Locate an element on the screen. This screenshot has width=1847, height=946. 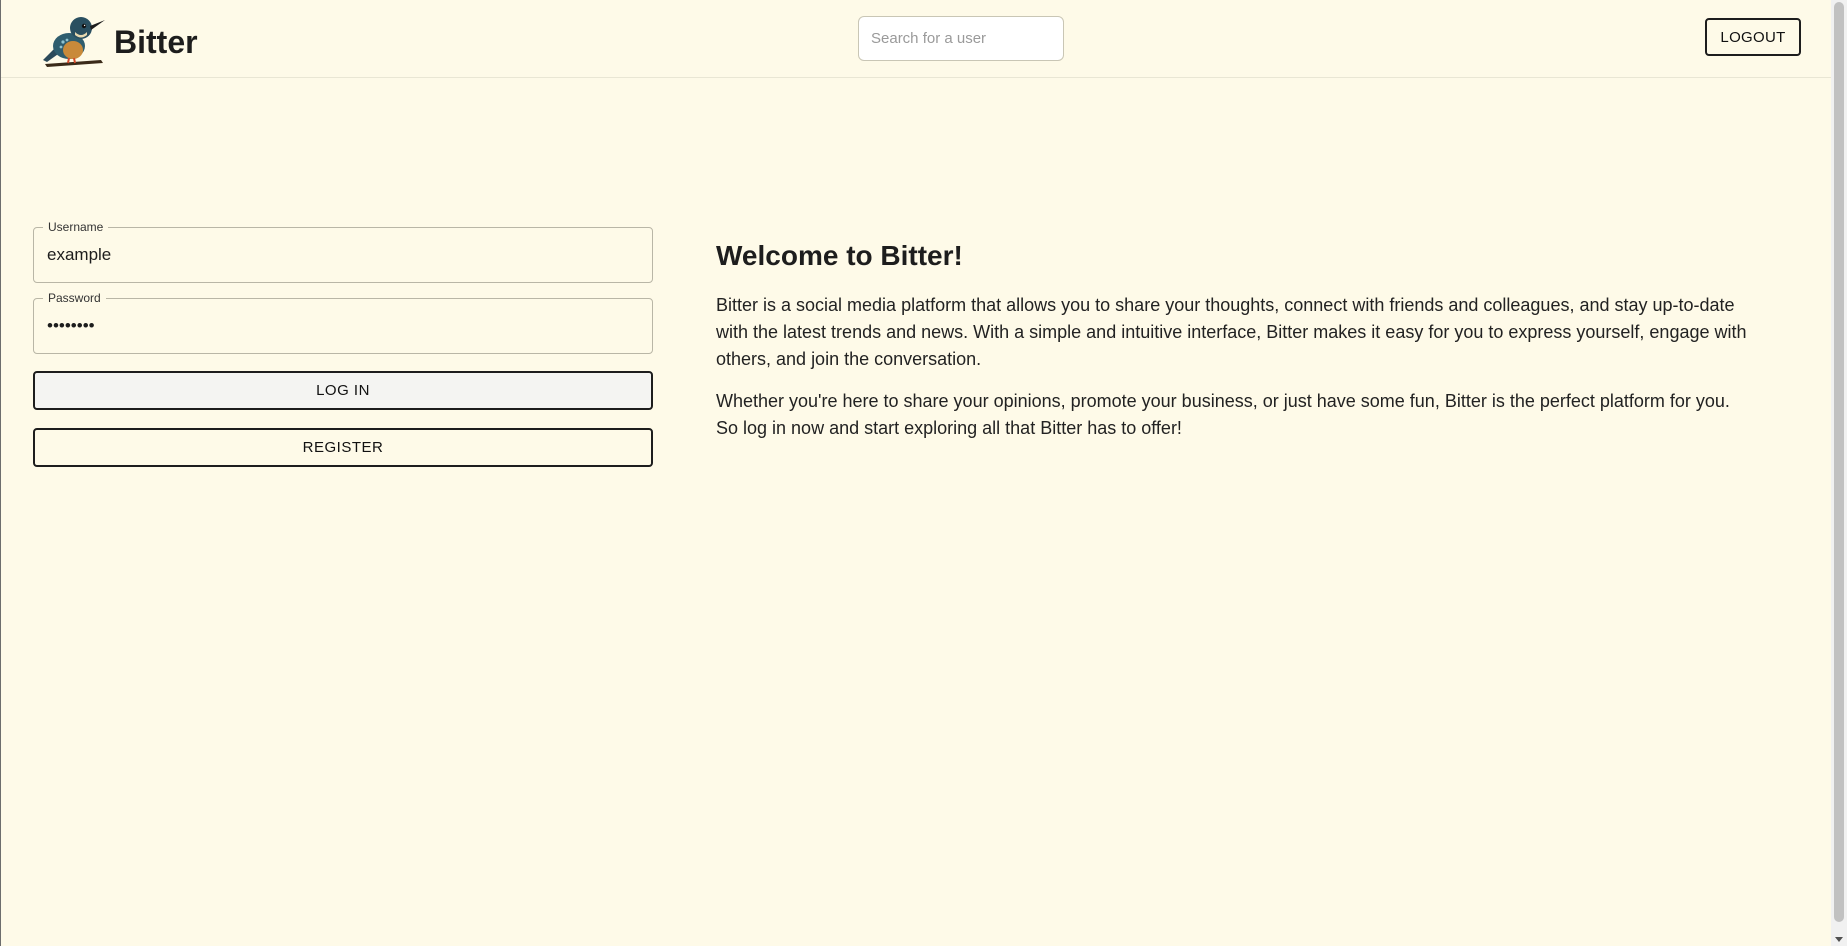
page-border is located at coordinates (0, 473).